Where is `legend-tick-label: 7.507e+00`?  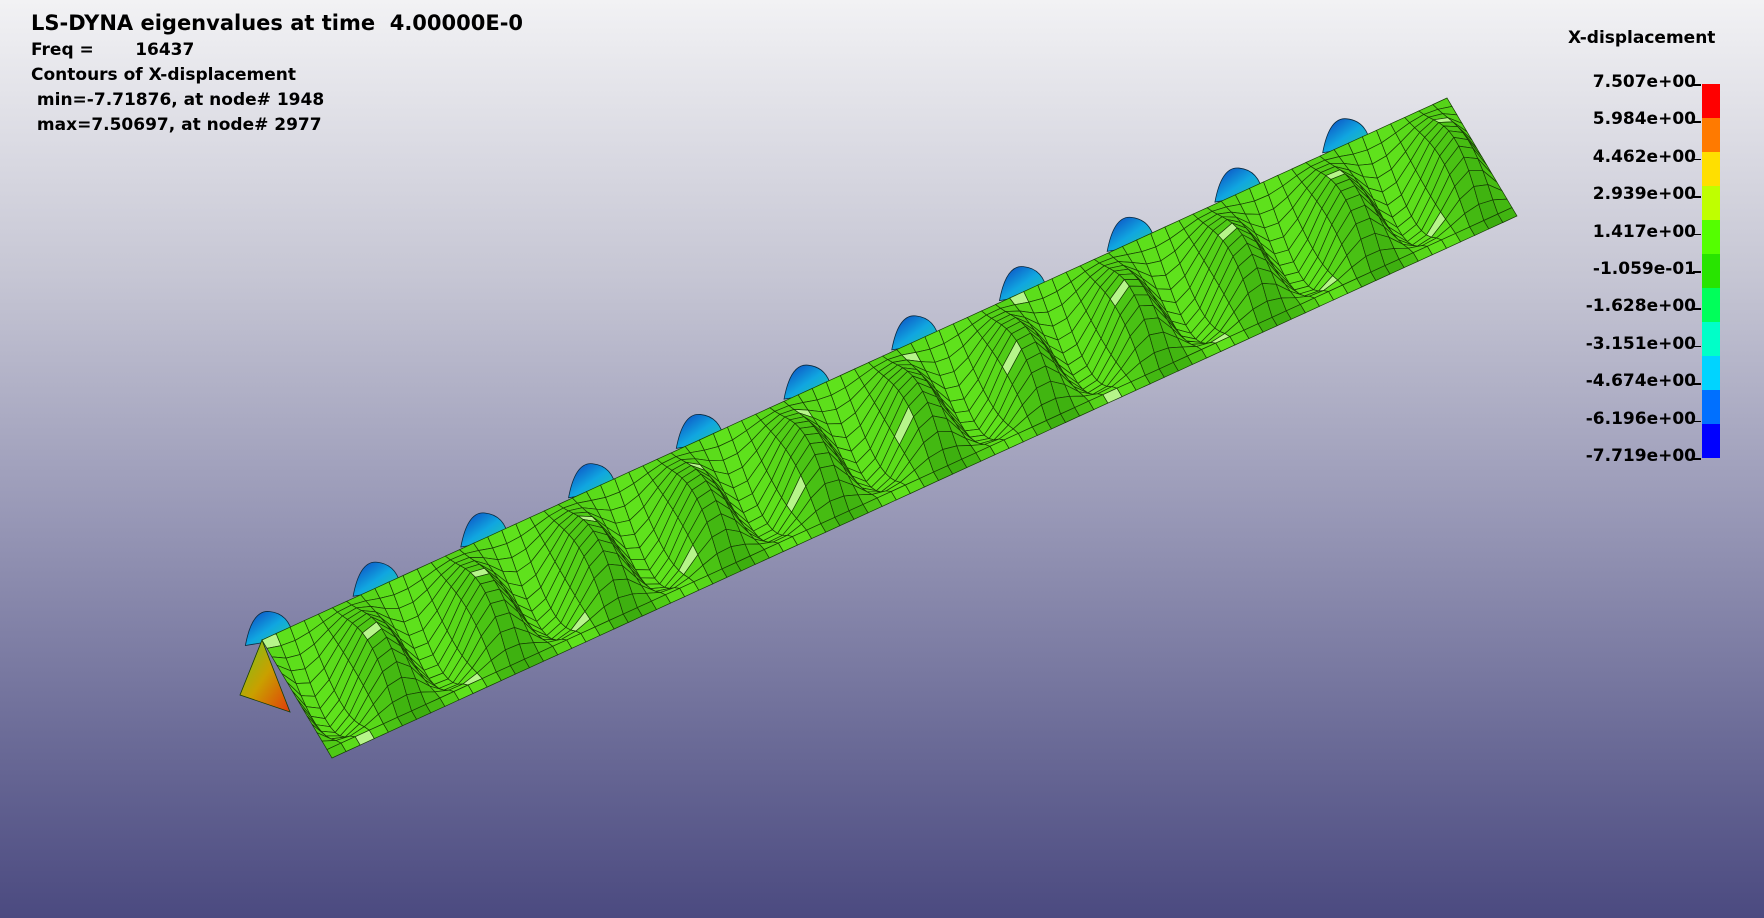
legend-tick-label: 7.507e+00 is located at coordinates (1644, 82).